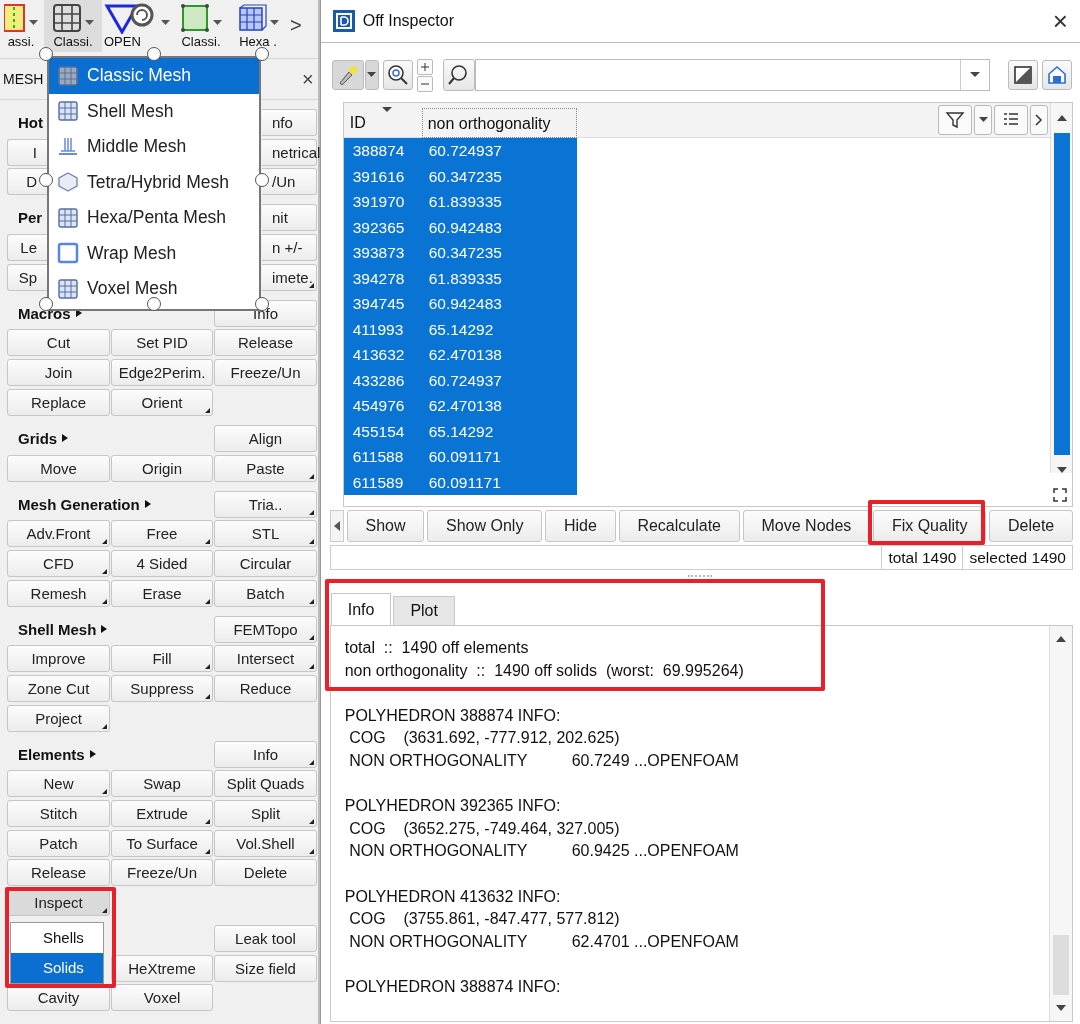 This screenshot has width=1080, height=1024. I want to click on tool-button: Fill, so click(162, 659).